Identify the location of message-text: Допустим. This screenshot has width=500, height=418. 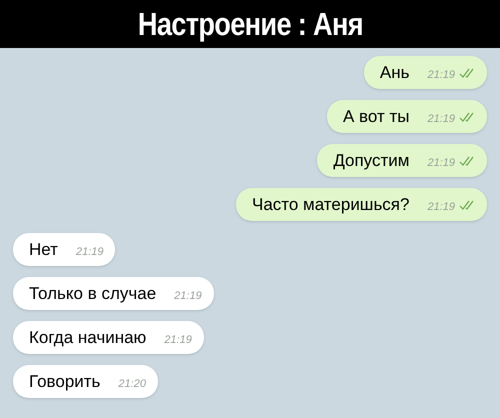
(371, 161).